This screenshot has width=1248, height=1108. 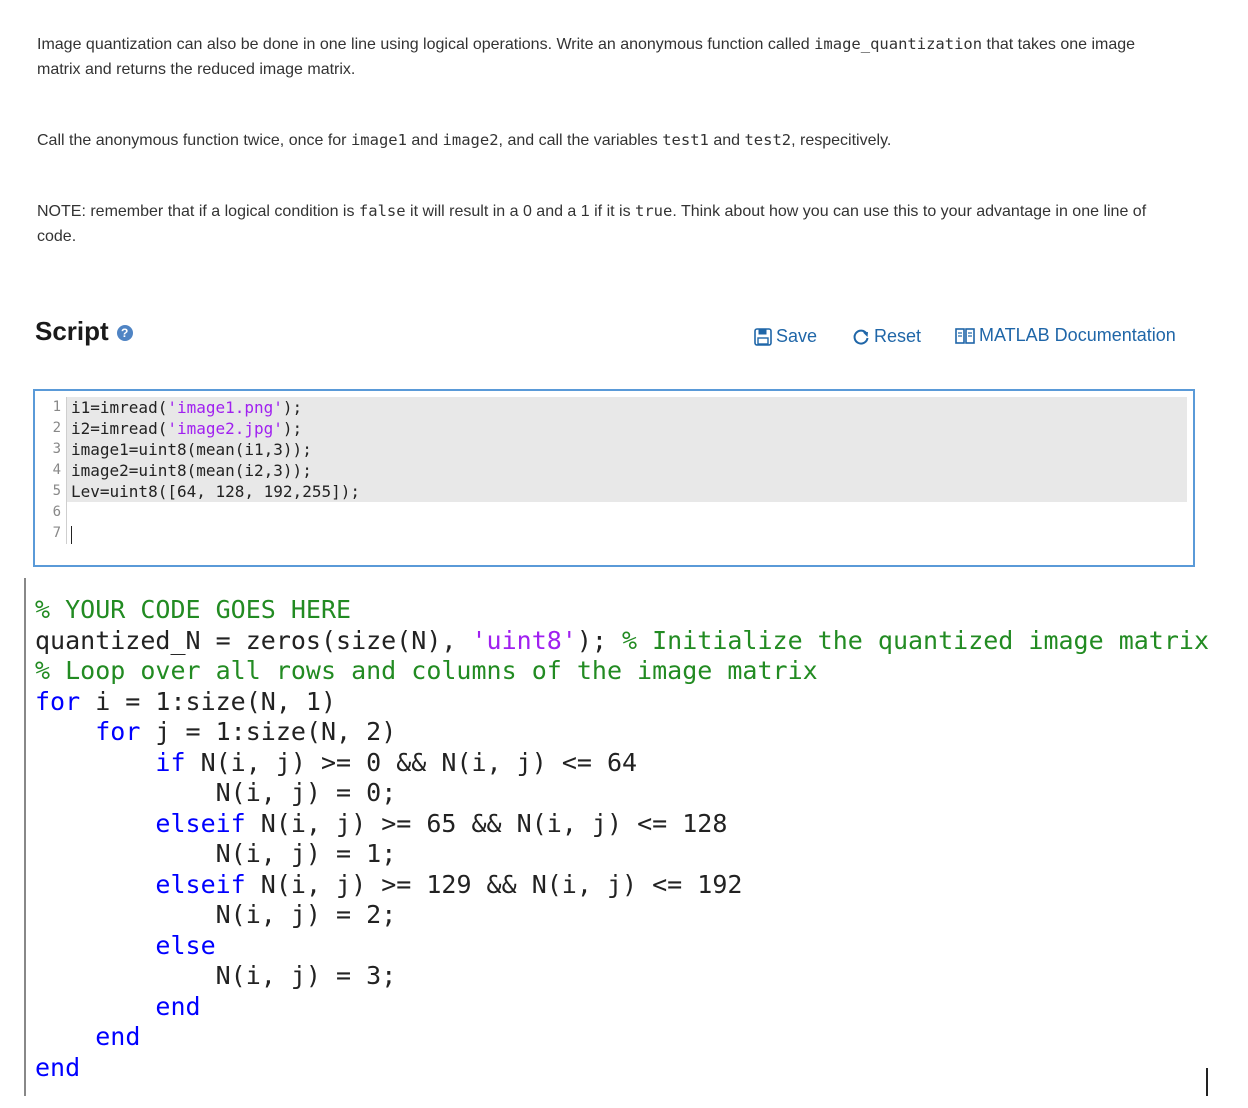 I want to click on line-number: 2, so click(x=54, y=428).